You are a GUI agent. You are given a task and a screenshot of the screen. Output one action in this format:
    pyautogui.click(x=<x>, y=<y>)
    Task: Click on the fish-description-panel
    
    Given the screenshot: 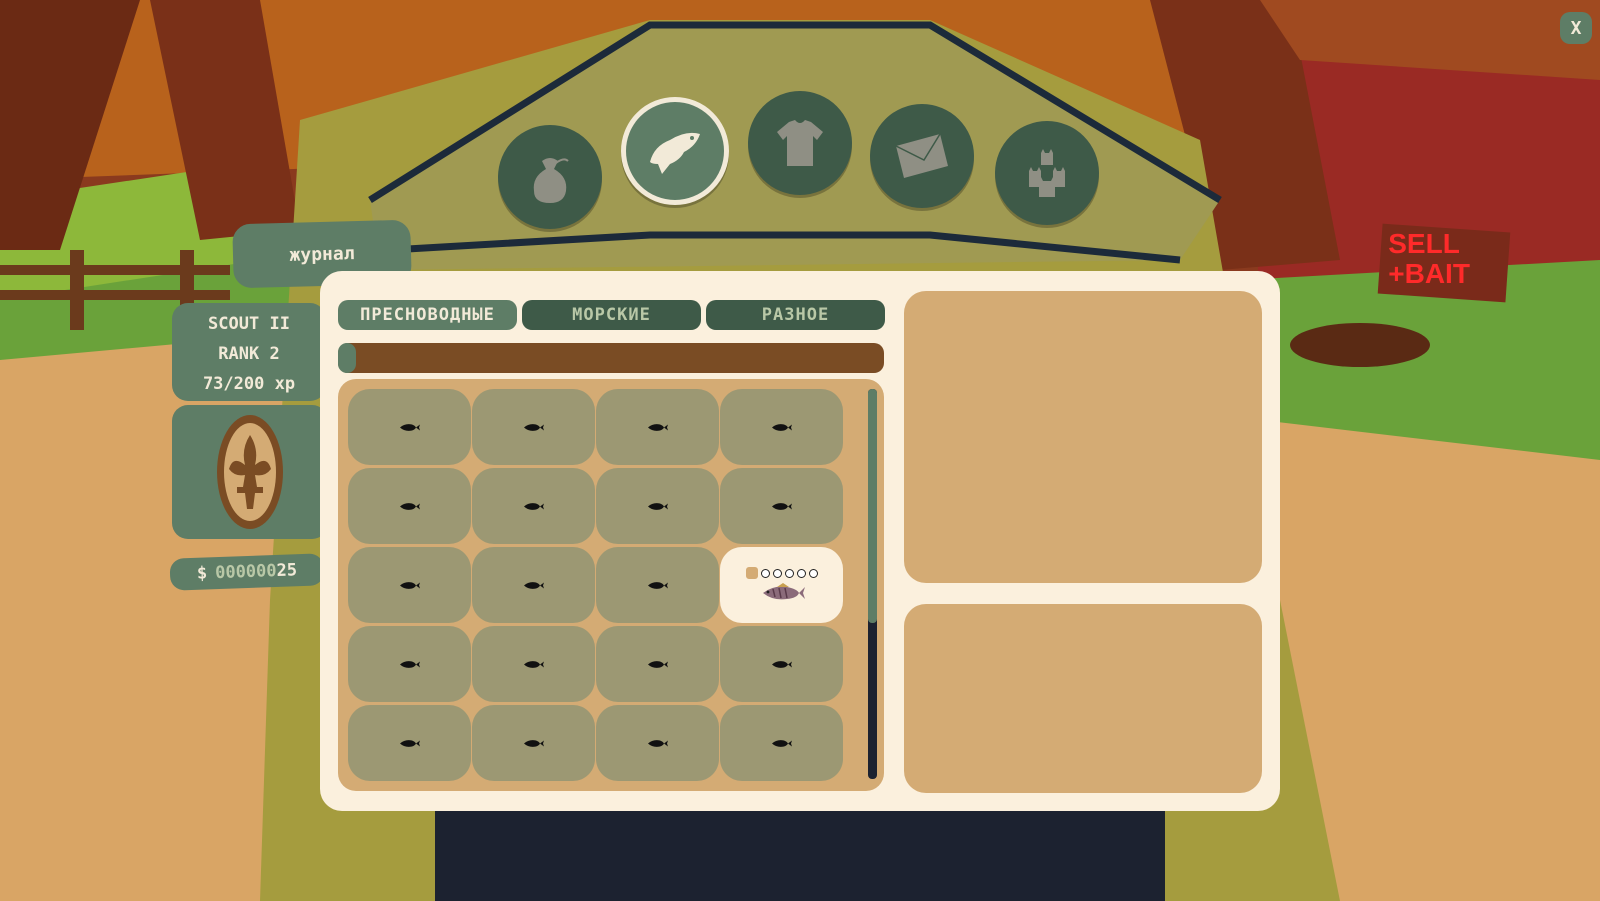 What is the action you would take?
    pyautogui.click(x=1083, y=698)
    